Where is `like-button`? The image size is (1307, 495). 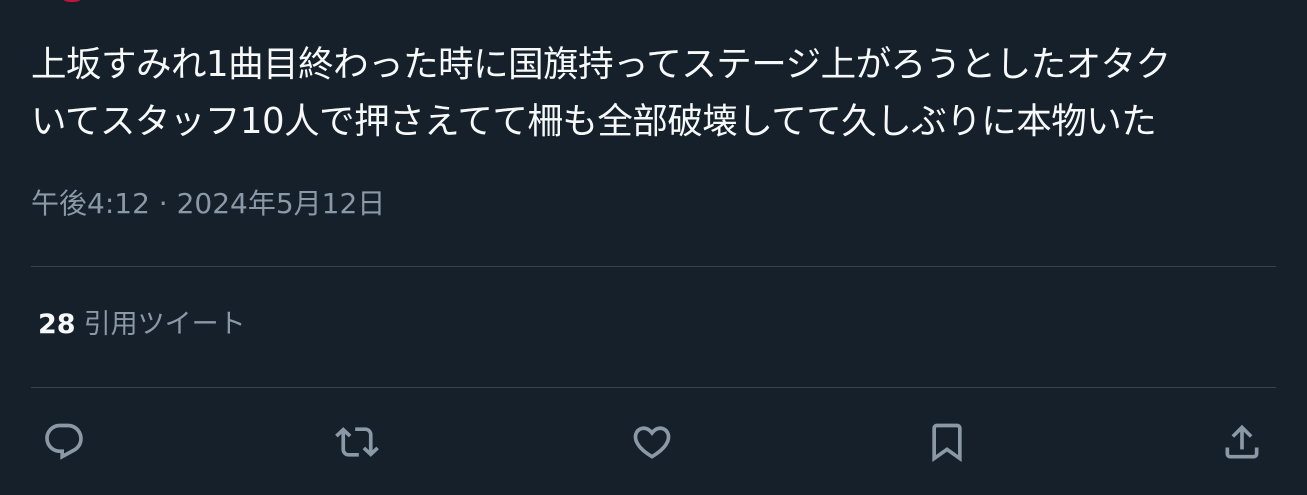 like-button is located at coordinates (652, 442).